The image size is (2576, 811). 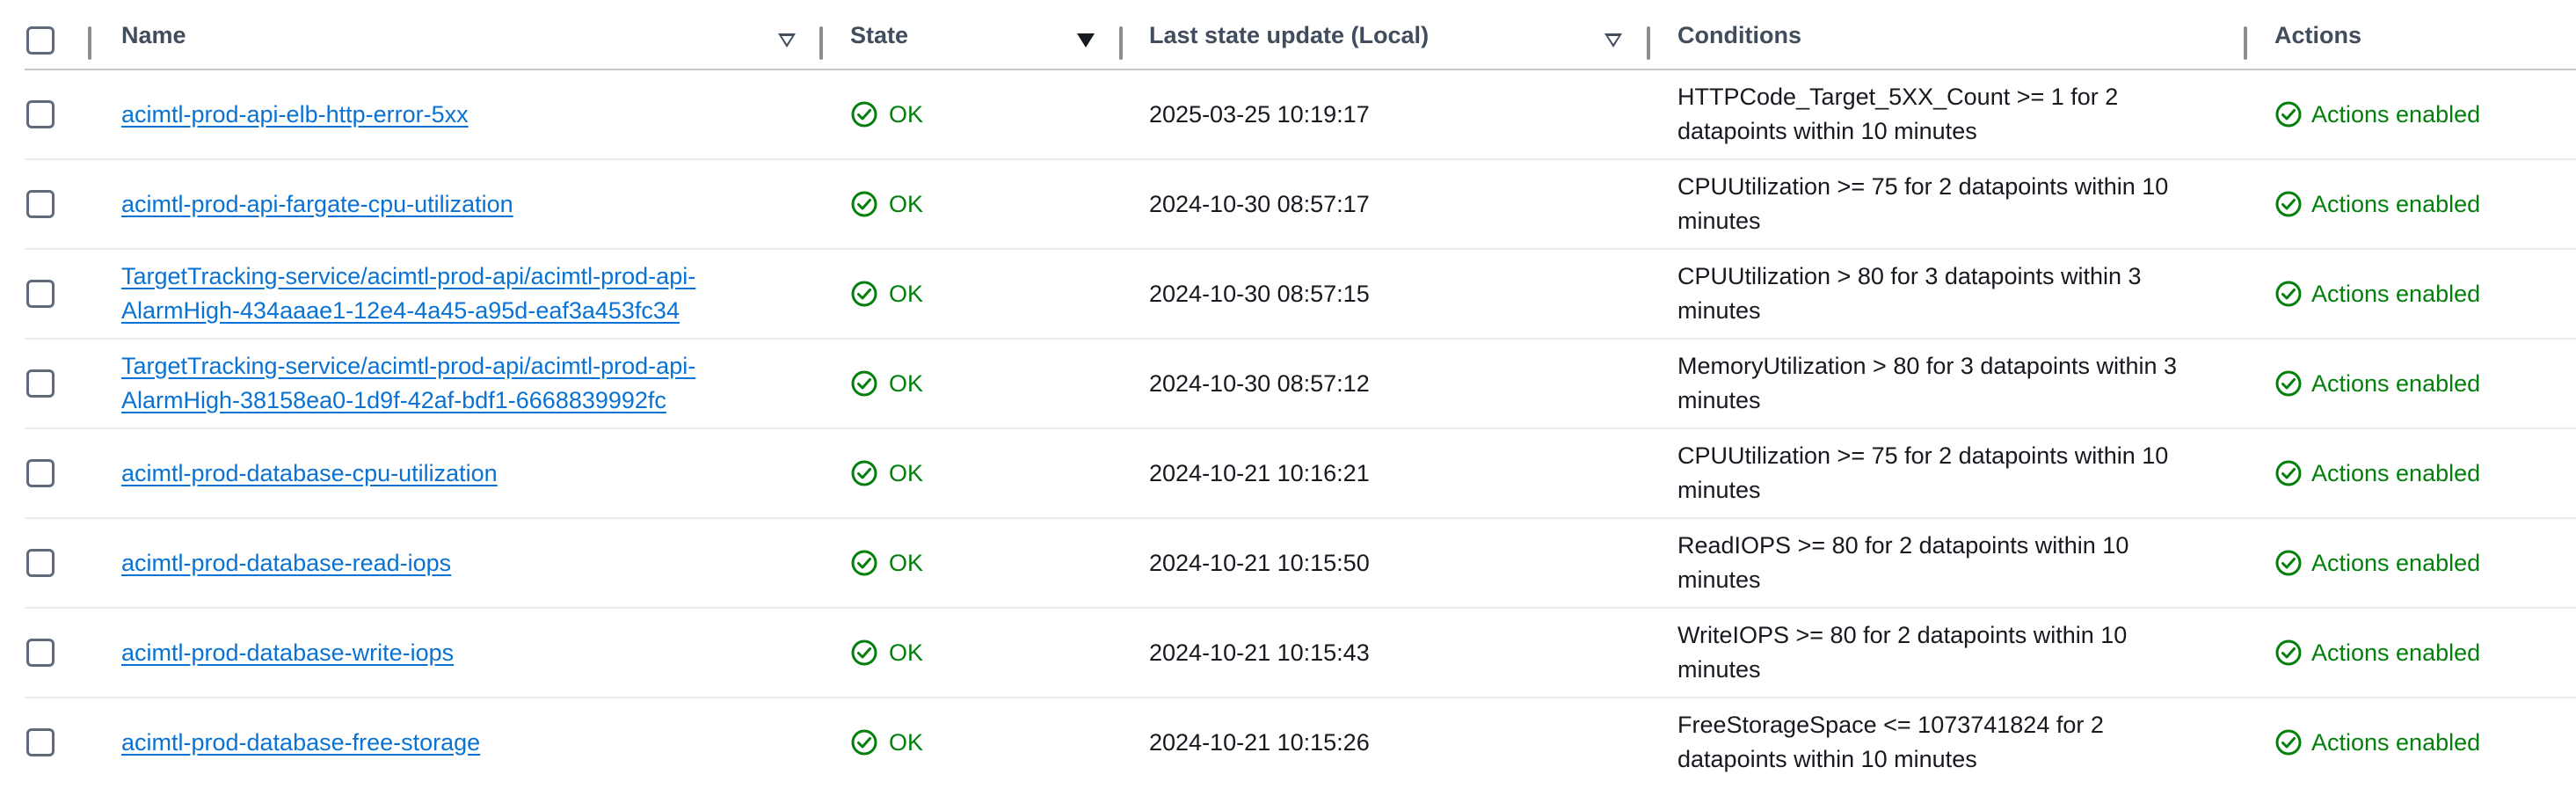 What do you see at coordinates (2318, 34) in the screenshot?
I see `column-header-actions: Actions` at bounding box center [2318, 34].